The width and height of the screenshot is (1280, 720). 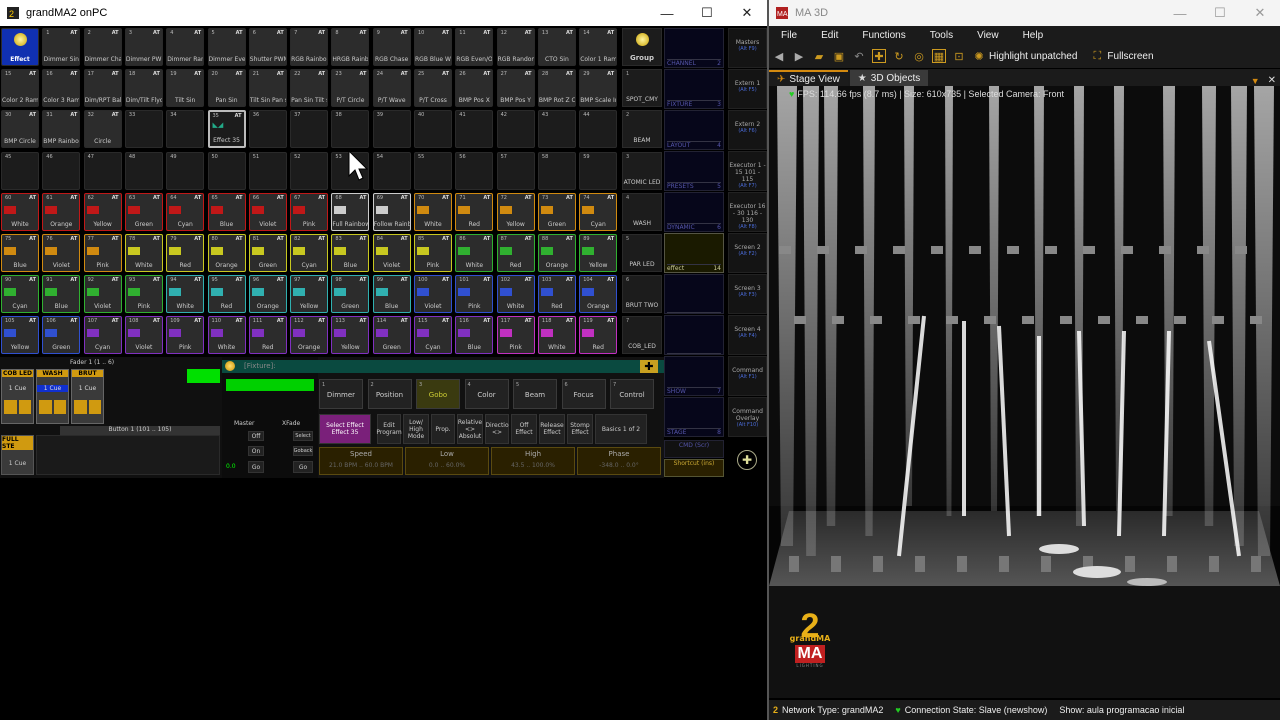 What do you see at coordinates (694, 48) in the screenshot?
I see `mini-panel-CHANNEL: CHANNEL 2` at bounding box center [694, 48].